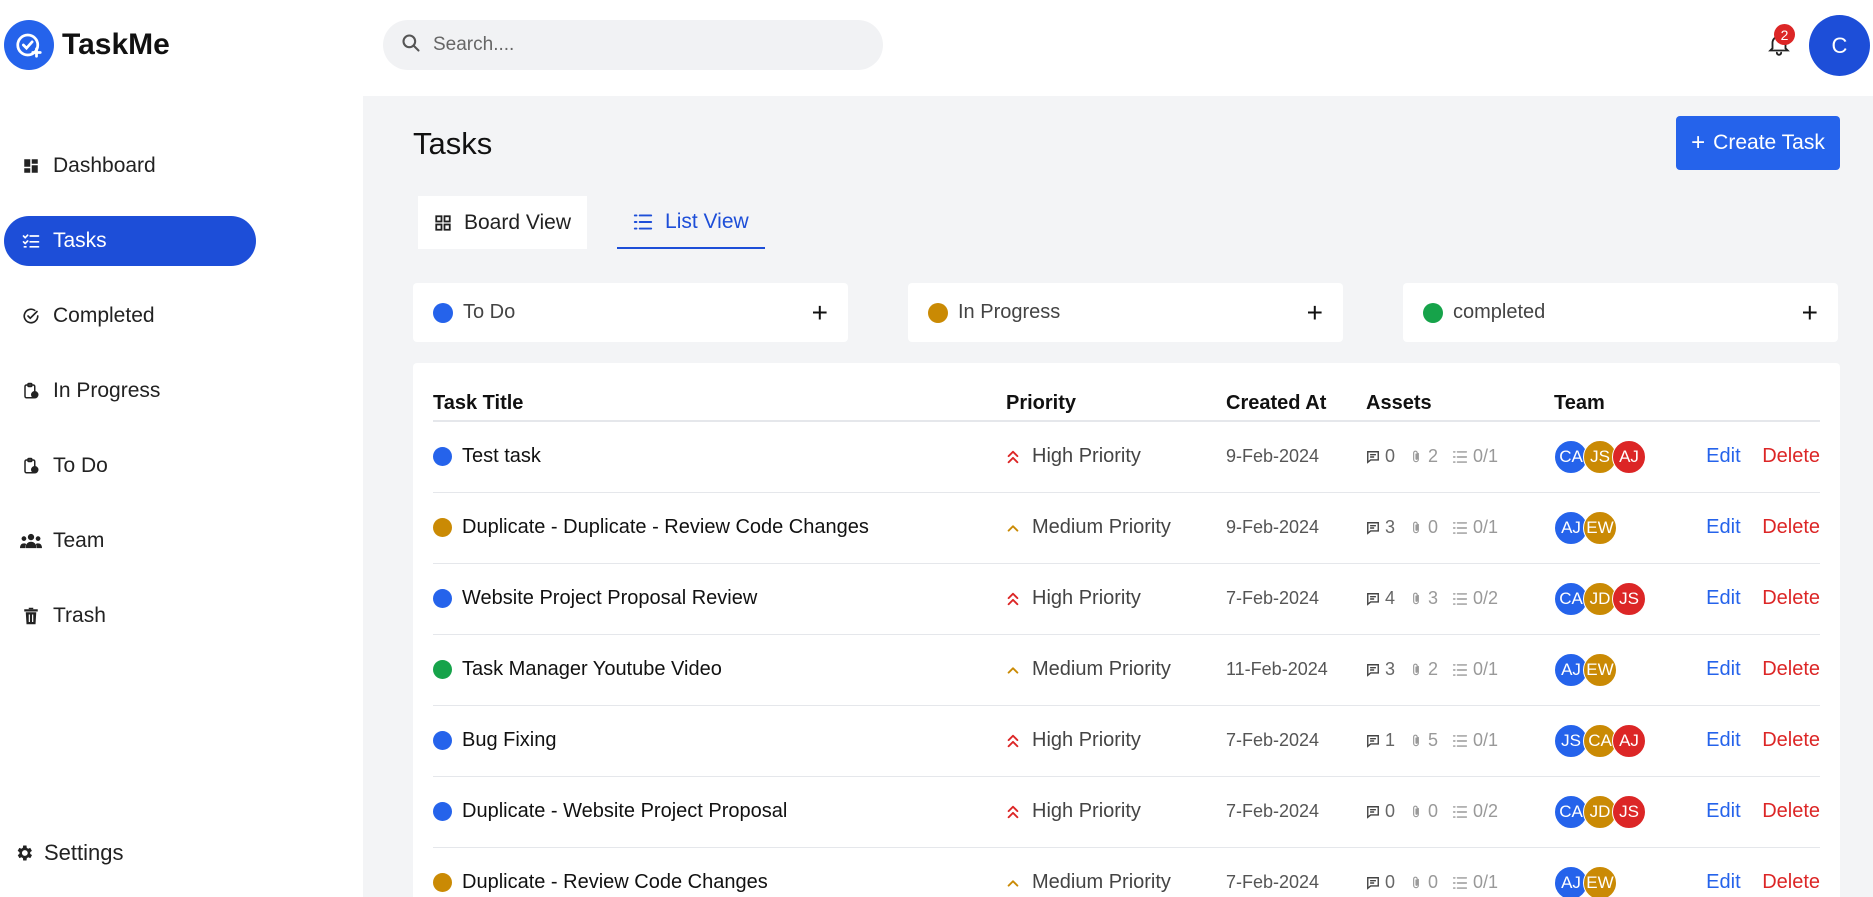 The height and width of the screenshot is (897, 1873). I want to click on create-task-button: + Create Task, so click(1758, 143).